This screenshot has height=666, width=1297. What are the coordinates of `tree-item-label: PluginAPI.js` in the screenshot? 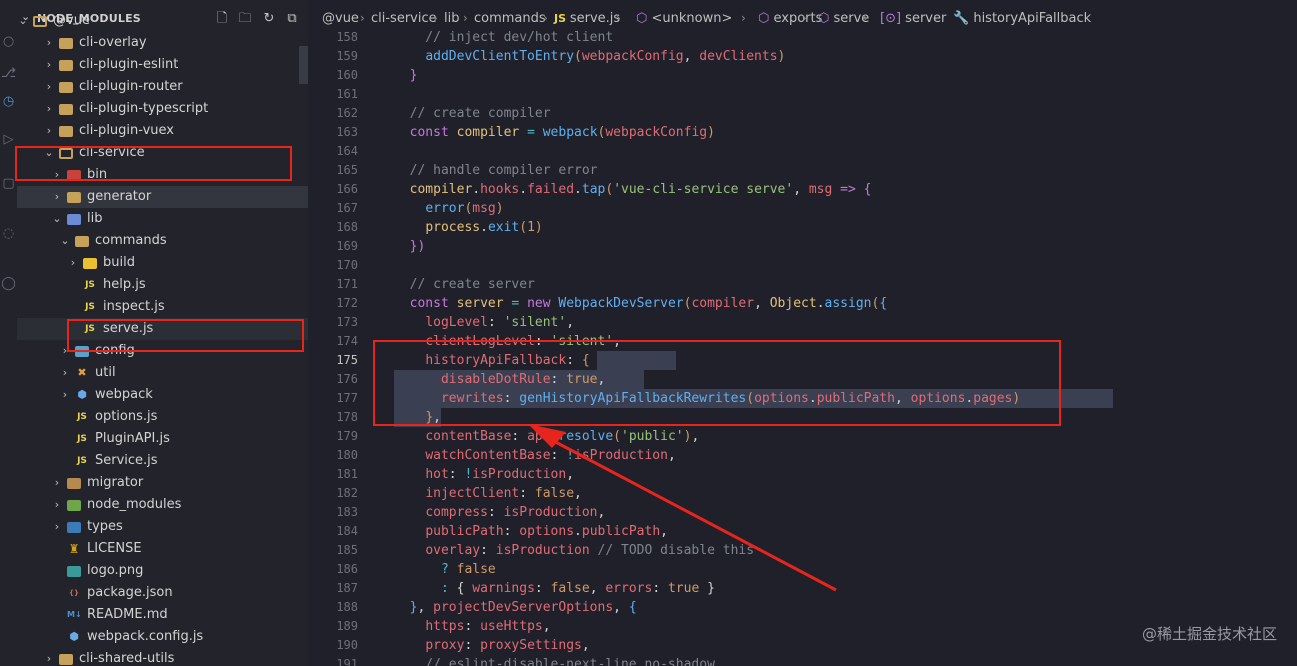 It's located at (132, 438).